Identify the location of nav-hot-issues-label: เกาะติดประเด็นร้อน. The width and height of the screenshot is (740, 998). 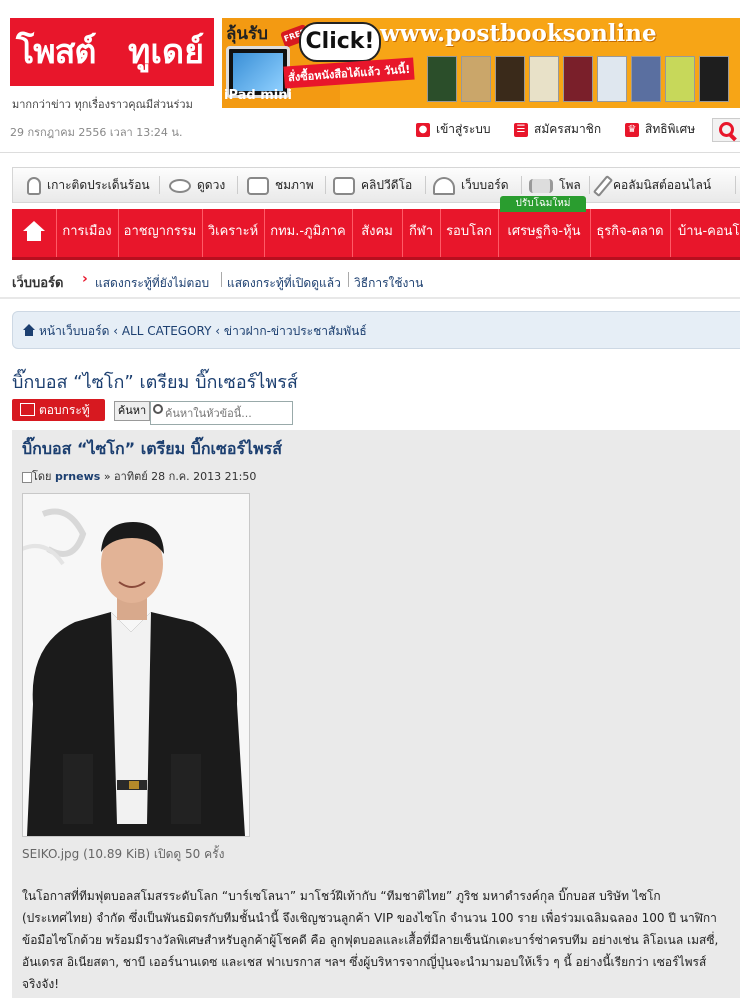
(98, 185).